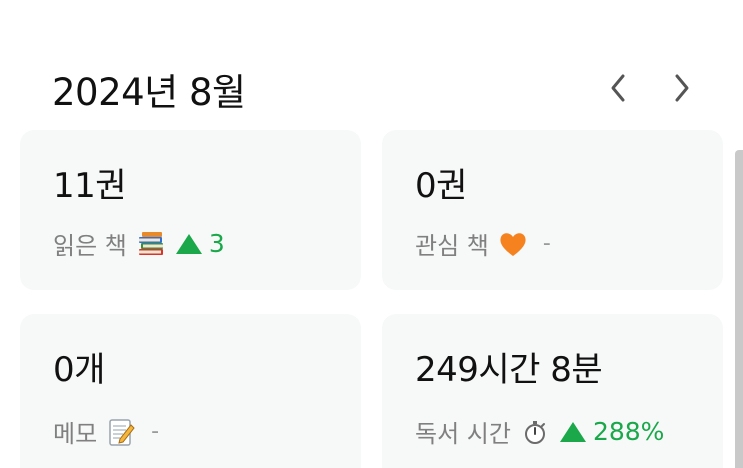 The image size is (743, 468). Describe the element at coordinates (151, 244) in the screenshot. I see `books-icon` at that location.